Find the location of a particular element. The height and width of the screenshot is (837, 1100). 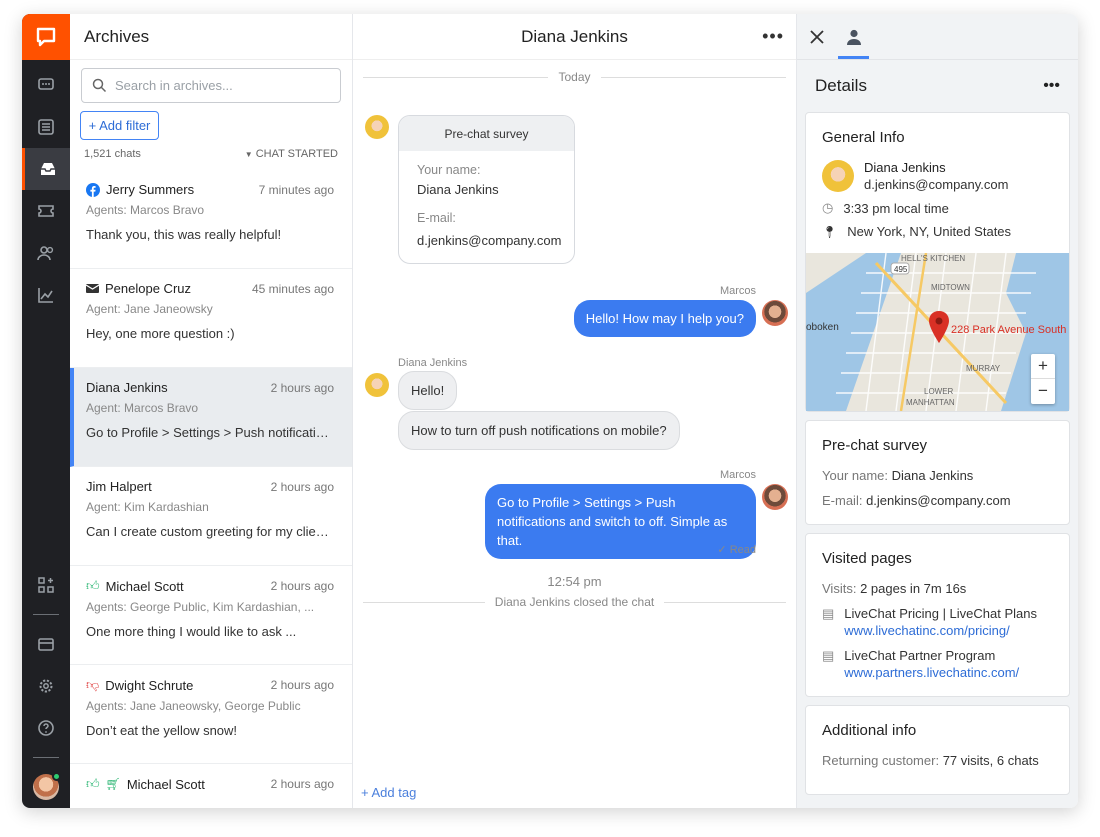

user-avatar is located at coordinates (47, 786).